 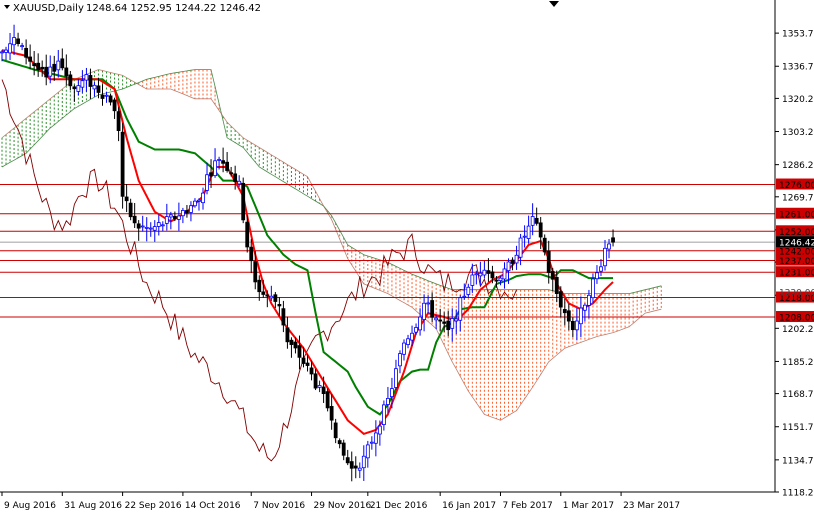 I want to click on y-tick-label: 1336.70, so click(x=798, y=68).